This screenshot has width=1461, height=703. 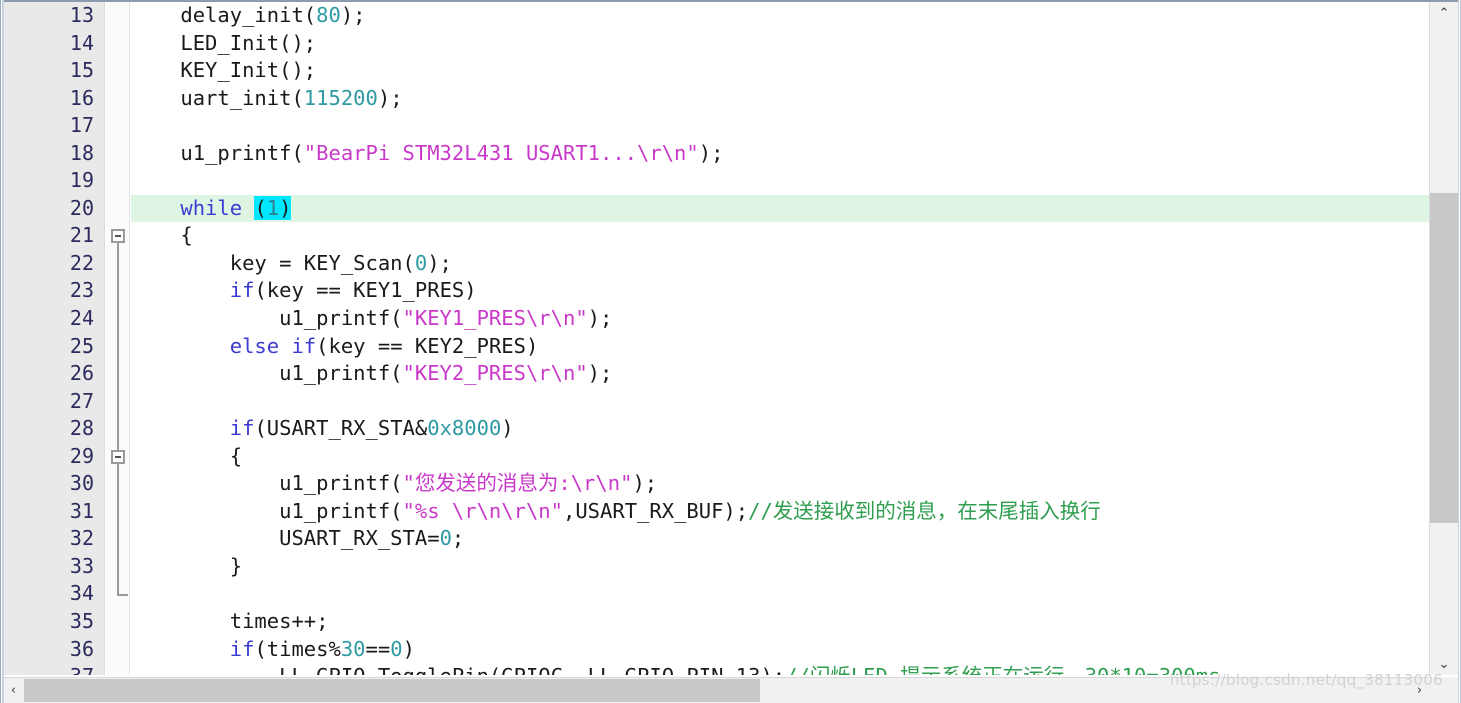 What do you see at coordinates (54, 669) in the screenshot?
I see `line-number: 37` at bounding box center [54, 669].